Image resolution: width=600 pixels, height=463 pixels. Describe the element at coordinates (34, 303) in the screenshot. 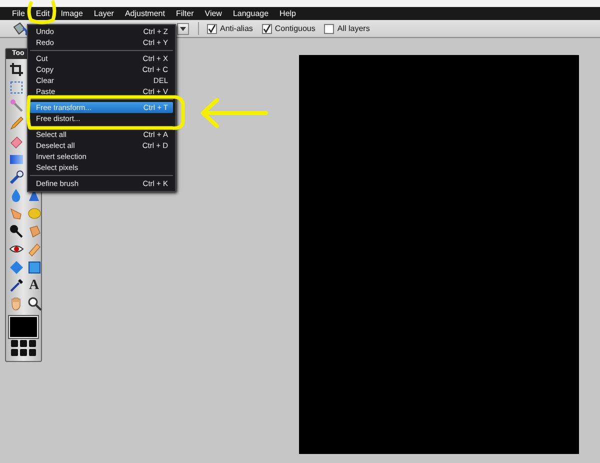

I see `search-icon` at that location.